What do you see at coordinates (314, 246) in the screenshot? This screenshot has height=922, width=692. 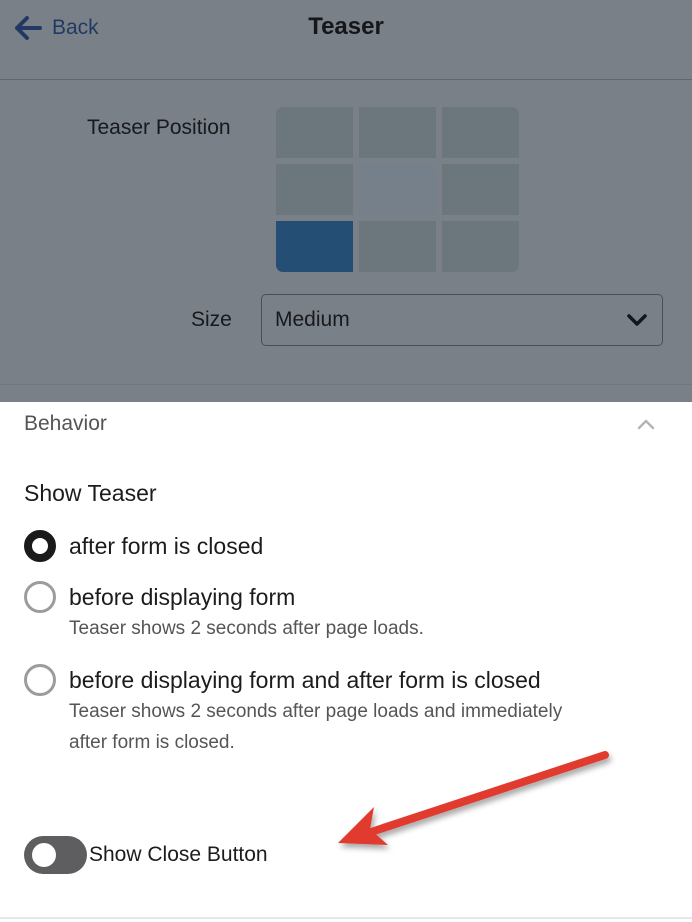 I see `position-cell-bottom-left` at bounding box center [314, 246].